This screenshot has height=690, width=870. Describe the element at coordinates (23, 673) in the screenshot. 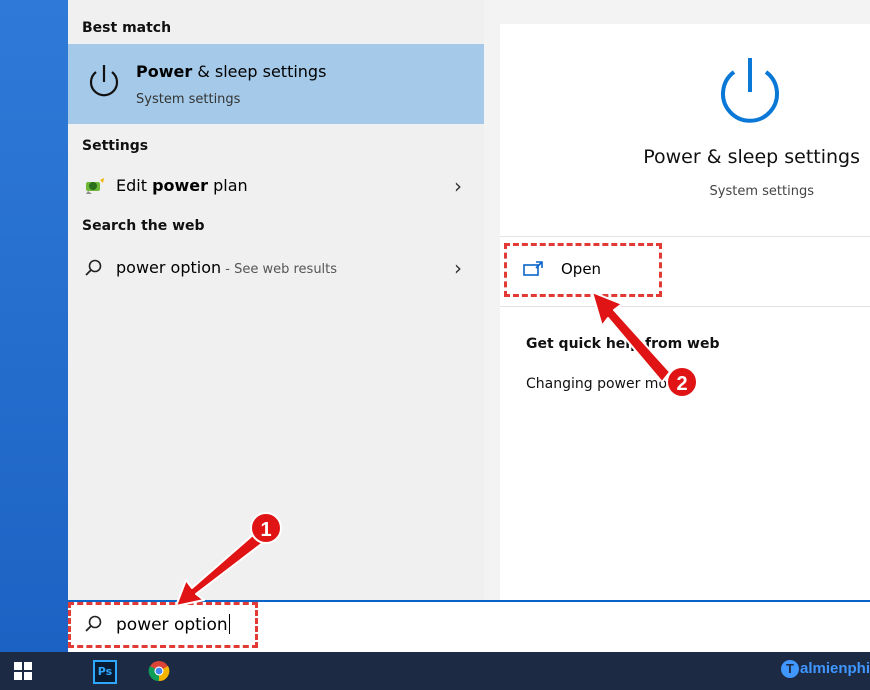

I see `windows-start-icon` at that location.